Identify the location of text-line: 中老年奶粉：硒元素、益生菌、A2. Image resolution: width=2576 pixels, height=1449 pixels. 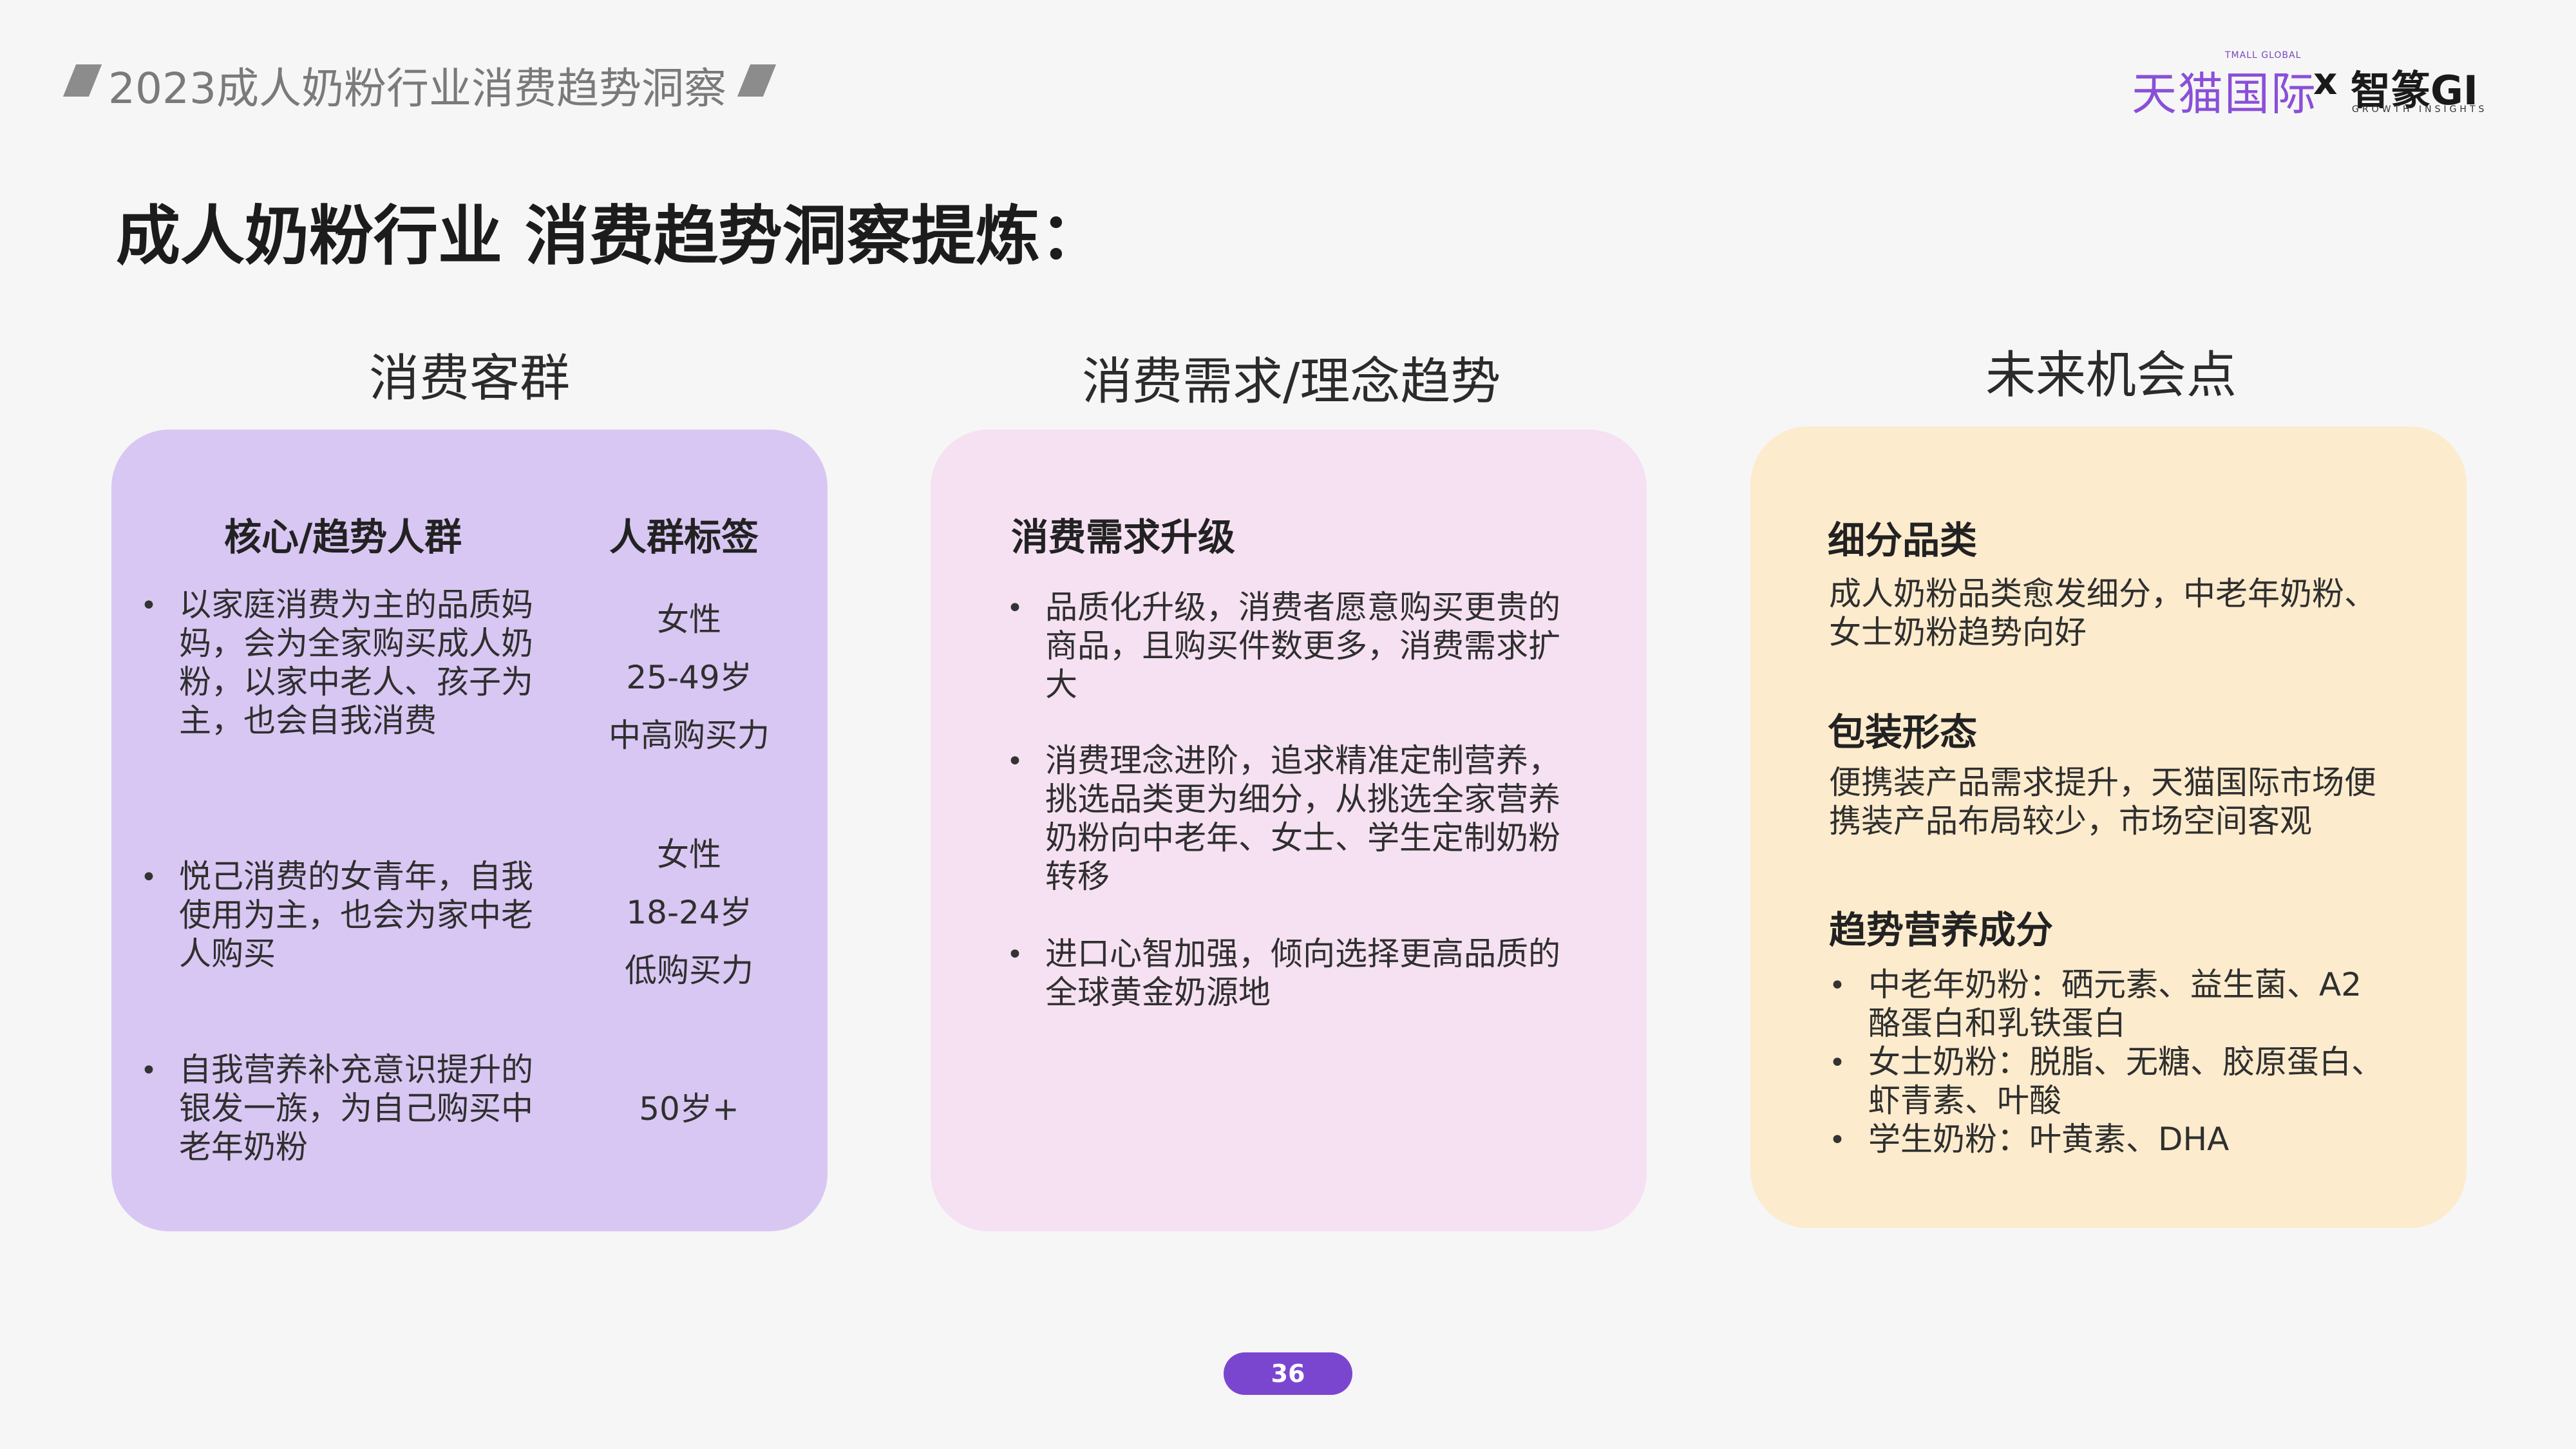
(2115, 984).